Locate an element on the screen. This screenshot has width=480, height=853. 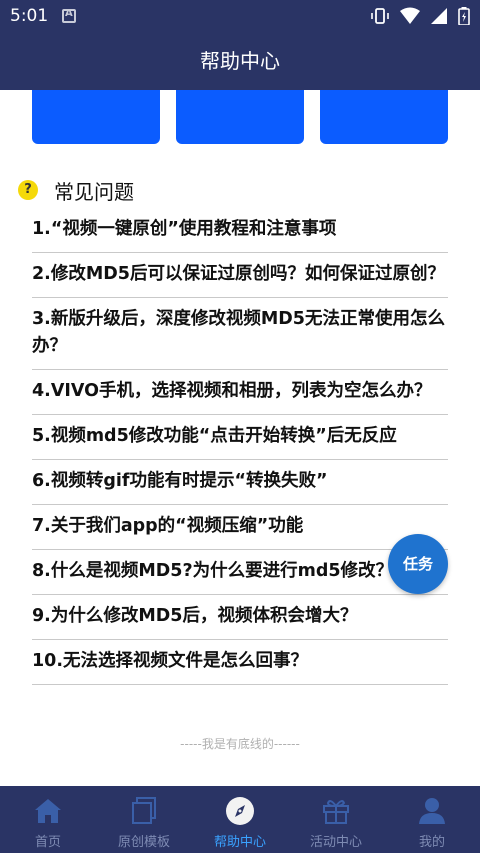
faq-item: 8.什么是视频MD5?为什么要进行md5修改？ is located at coordinates (240, 572).